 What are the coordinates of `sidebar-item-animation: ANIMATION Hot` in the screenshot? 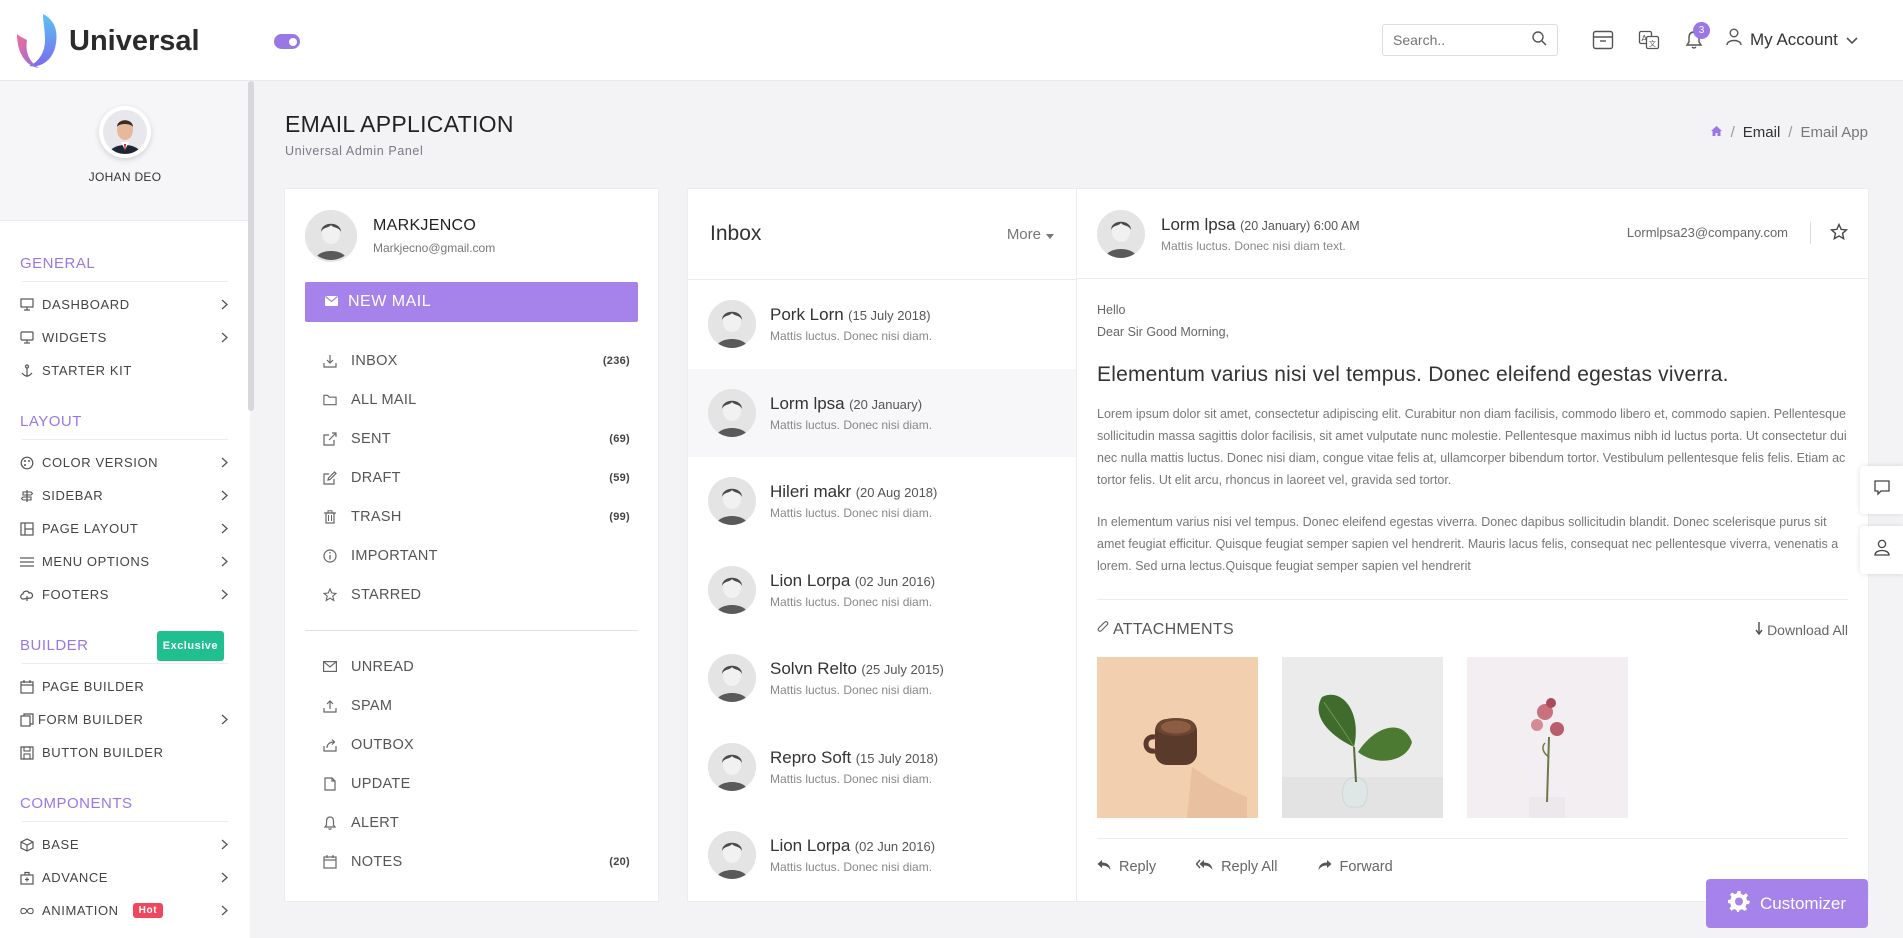 It's located at (125, 910).